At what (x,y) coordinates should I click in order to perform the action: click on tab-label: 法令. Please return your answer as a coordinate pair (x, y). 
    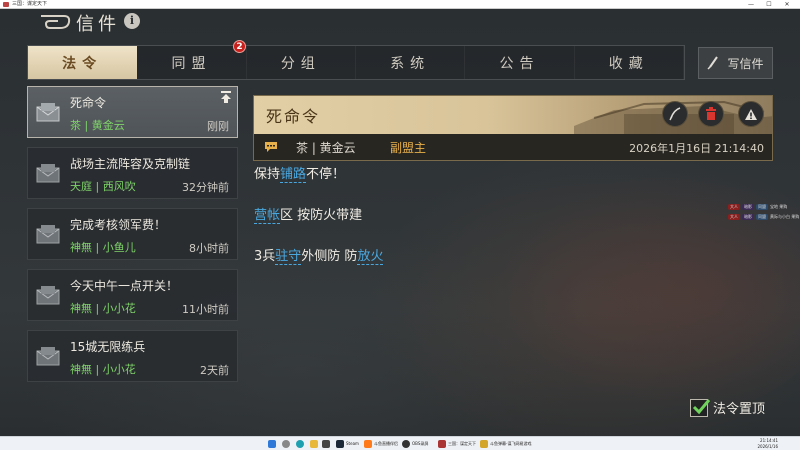
    Looking at the image, I should click on (82, 63).